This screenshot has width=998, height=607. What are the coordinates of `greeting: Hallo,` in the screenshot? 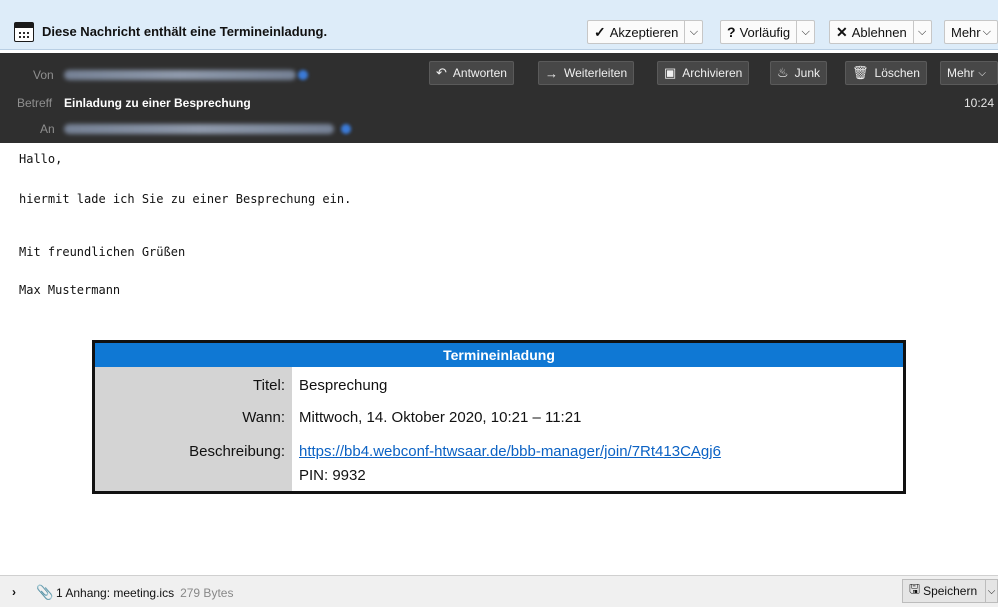 It's located at (41, 159).